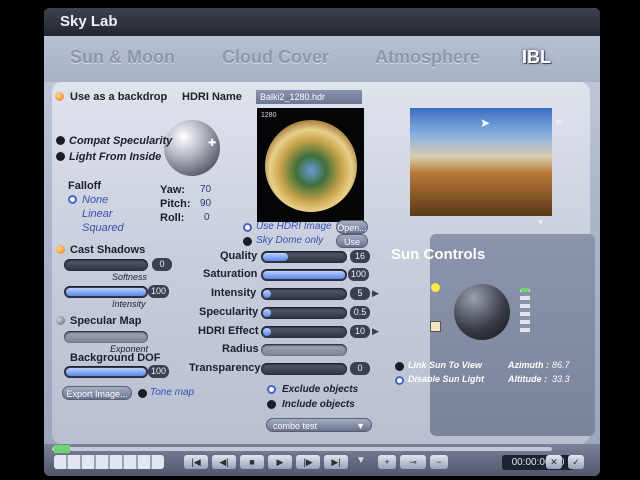 The width and height of the screenshot is (640, 480). I want to click on keyframe-strip, so click(109, 462).